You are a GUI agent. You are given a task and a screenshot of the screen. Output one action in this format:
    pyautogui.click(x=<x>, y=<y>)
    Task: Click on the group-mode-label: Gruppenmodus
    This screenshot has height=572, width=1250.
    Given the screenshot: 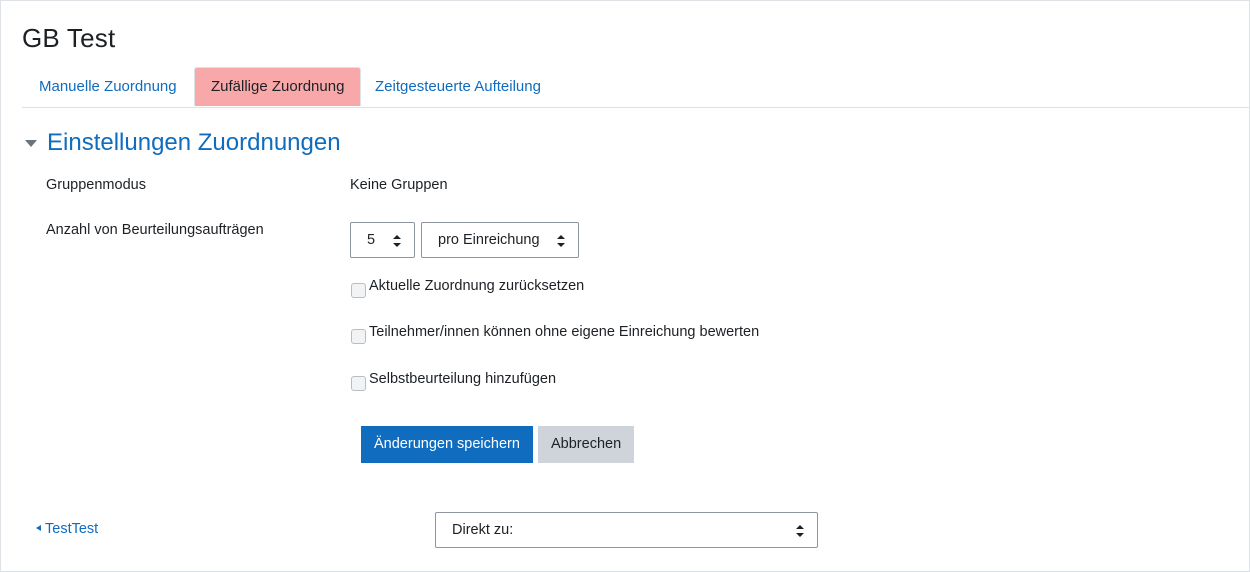 What is the action you would take?
    pyautogui.click(x=96, y=185)
    